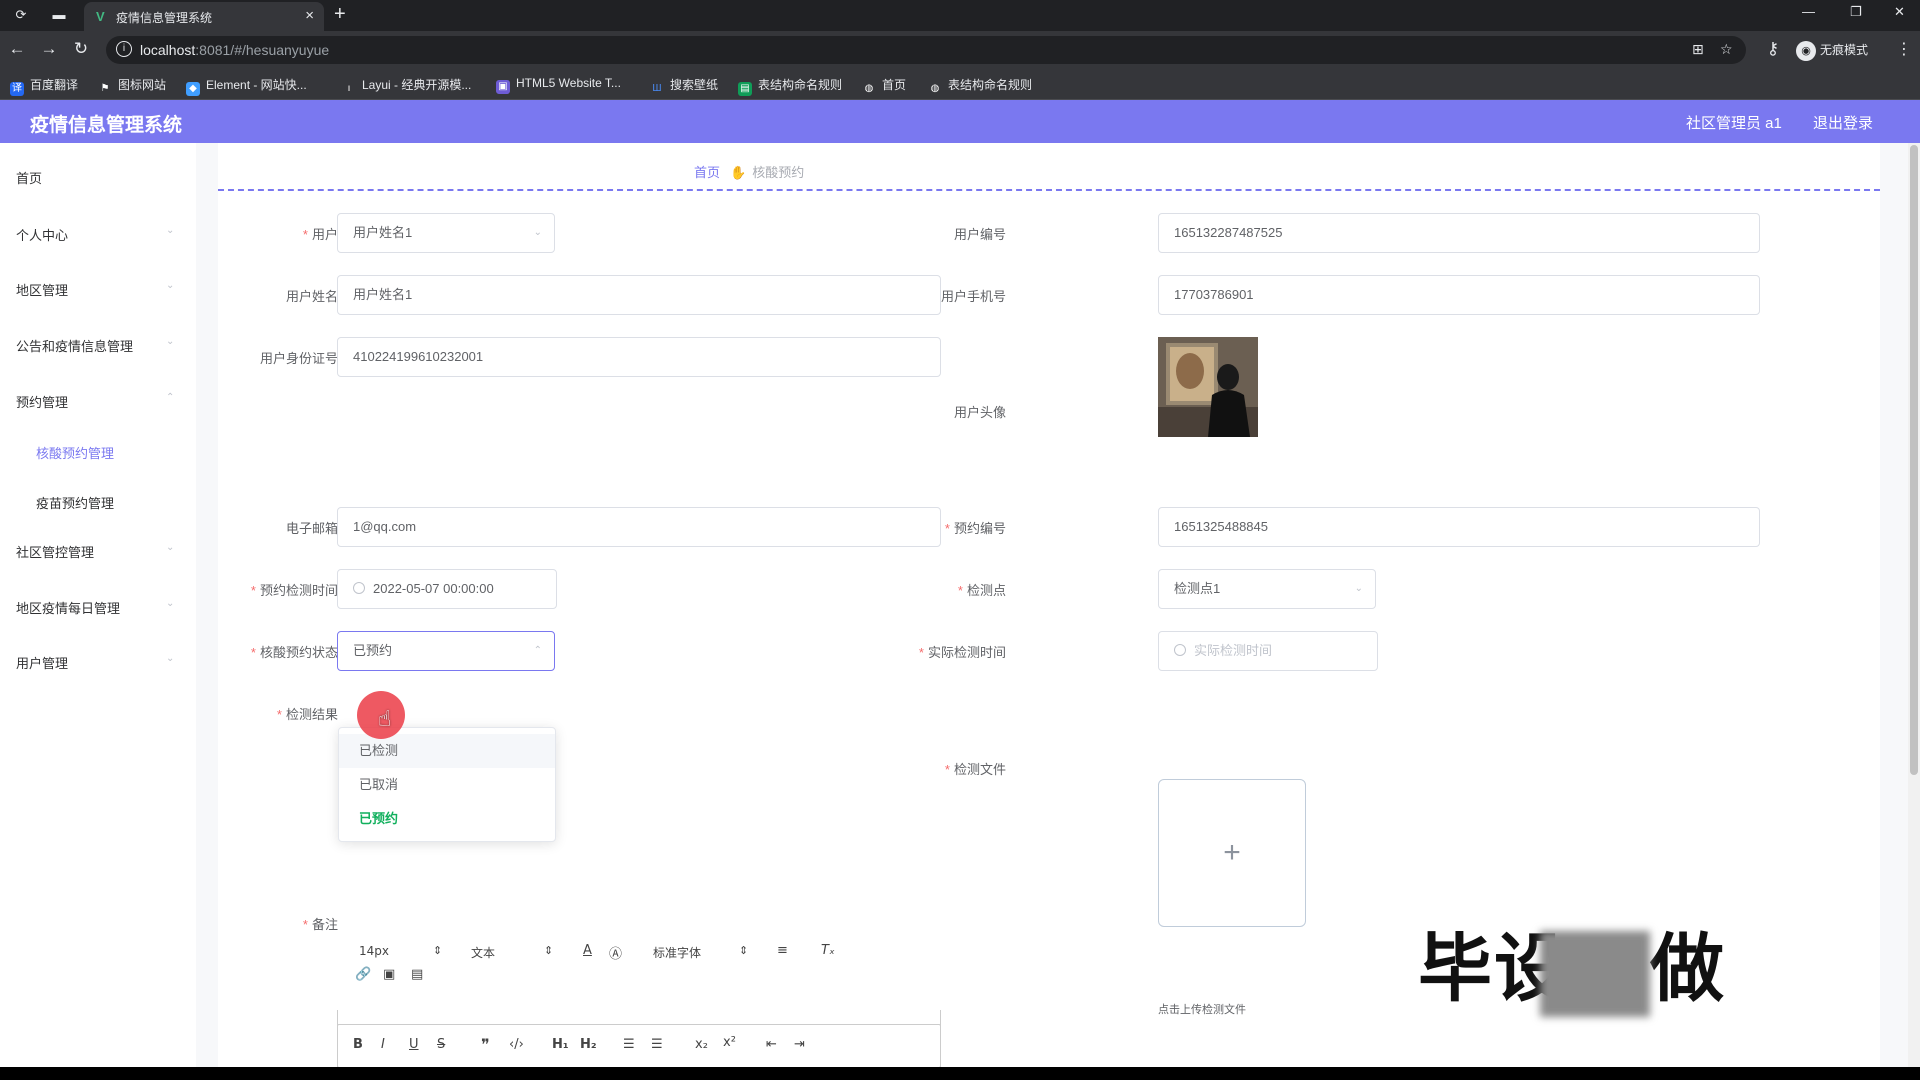 The image size is (1920, 1080). Describe the element at coordinates (1232, 853) in the screenshot. I see `file-upload-box: +` at that location.